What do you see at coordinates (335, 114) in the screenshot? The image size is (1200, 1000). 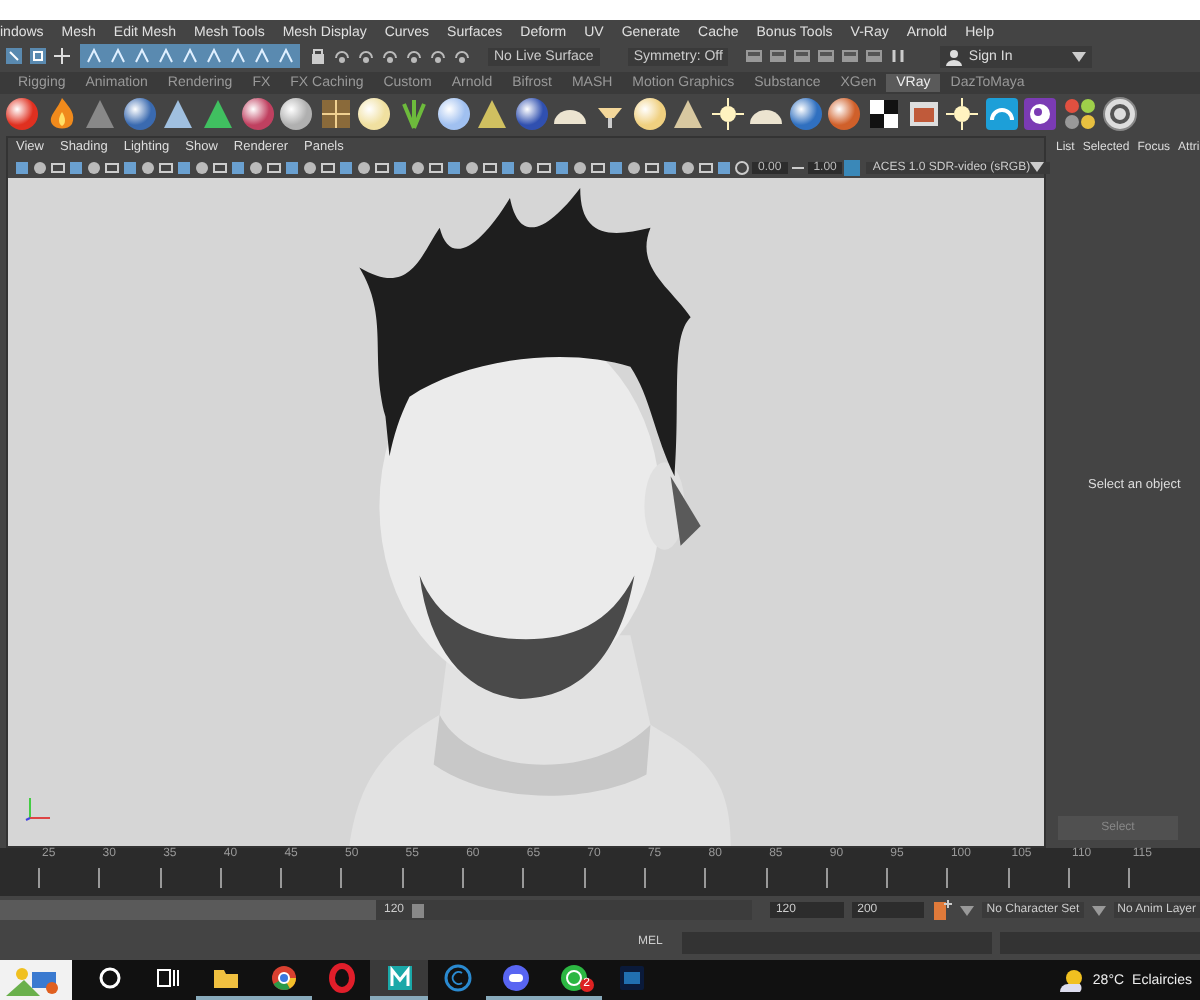 I see `grid-icon` at bounding box center [335, 114].